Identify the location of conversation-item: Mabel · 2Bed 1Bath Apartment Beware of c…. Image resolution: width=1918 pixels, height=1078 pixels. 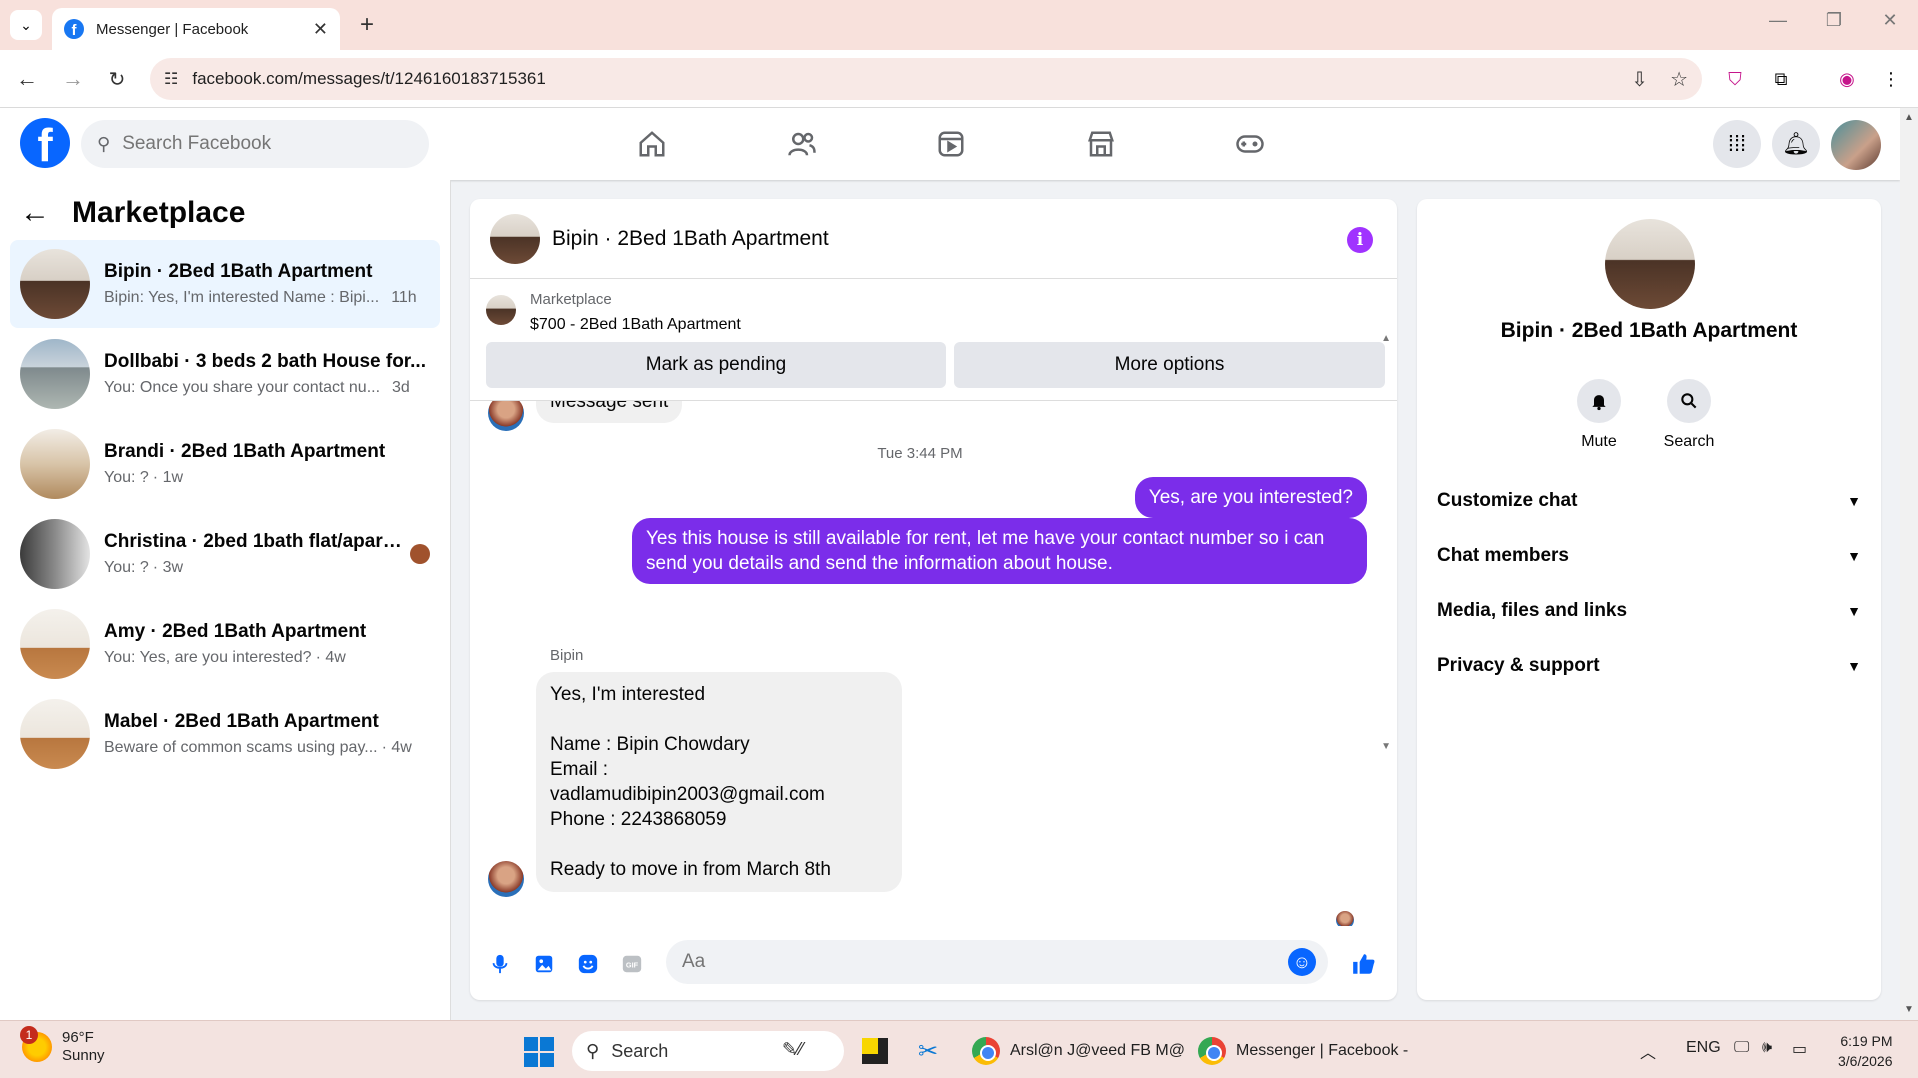
(225, 734).